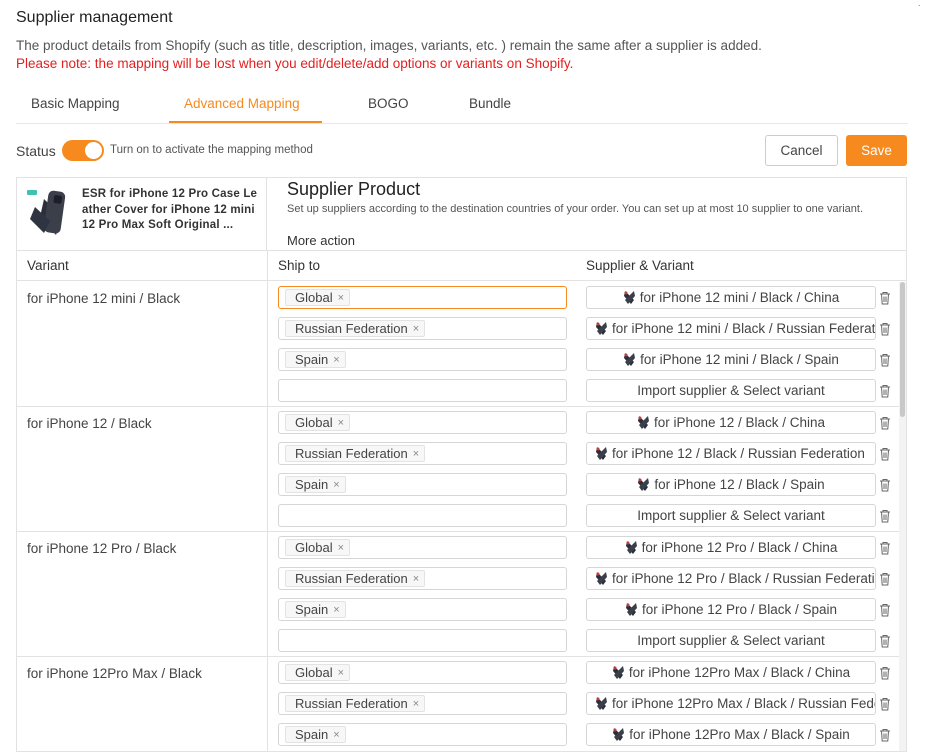 Image resolution: width=925 pixels, height=752 pixels. I want to click on supplier-variant-select: for iPhone 12Pro Max / Black / China, so click(731, 672).